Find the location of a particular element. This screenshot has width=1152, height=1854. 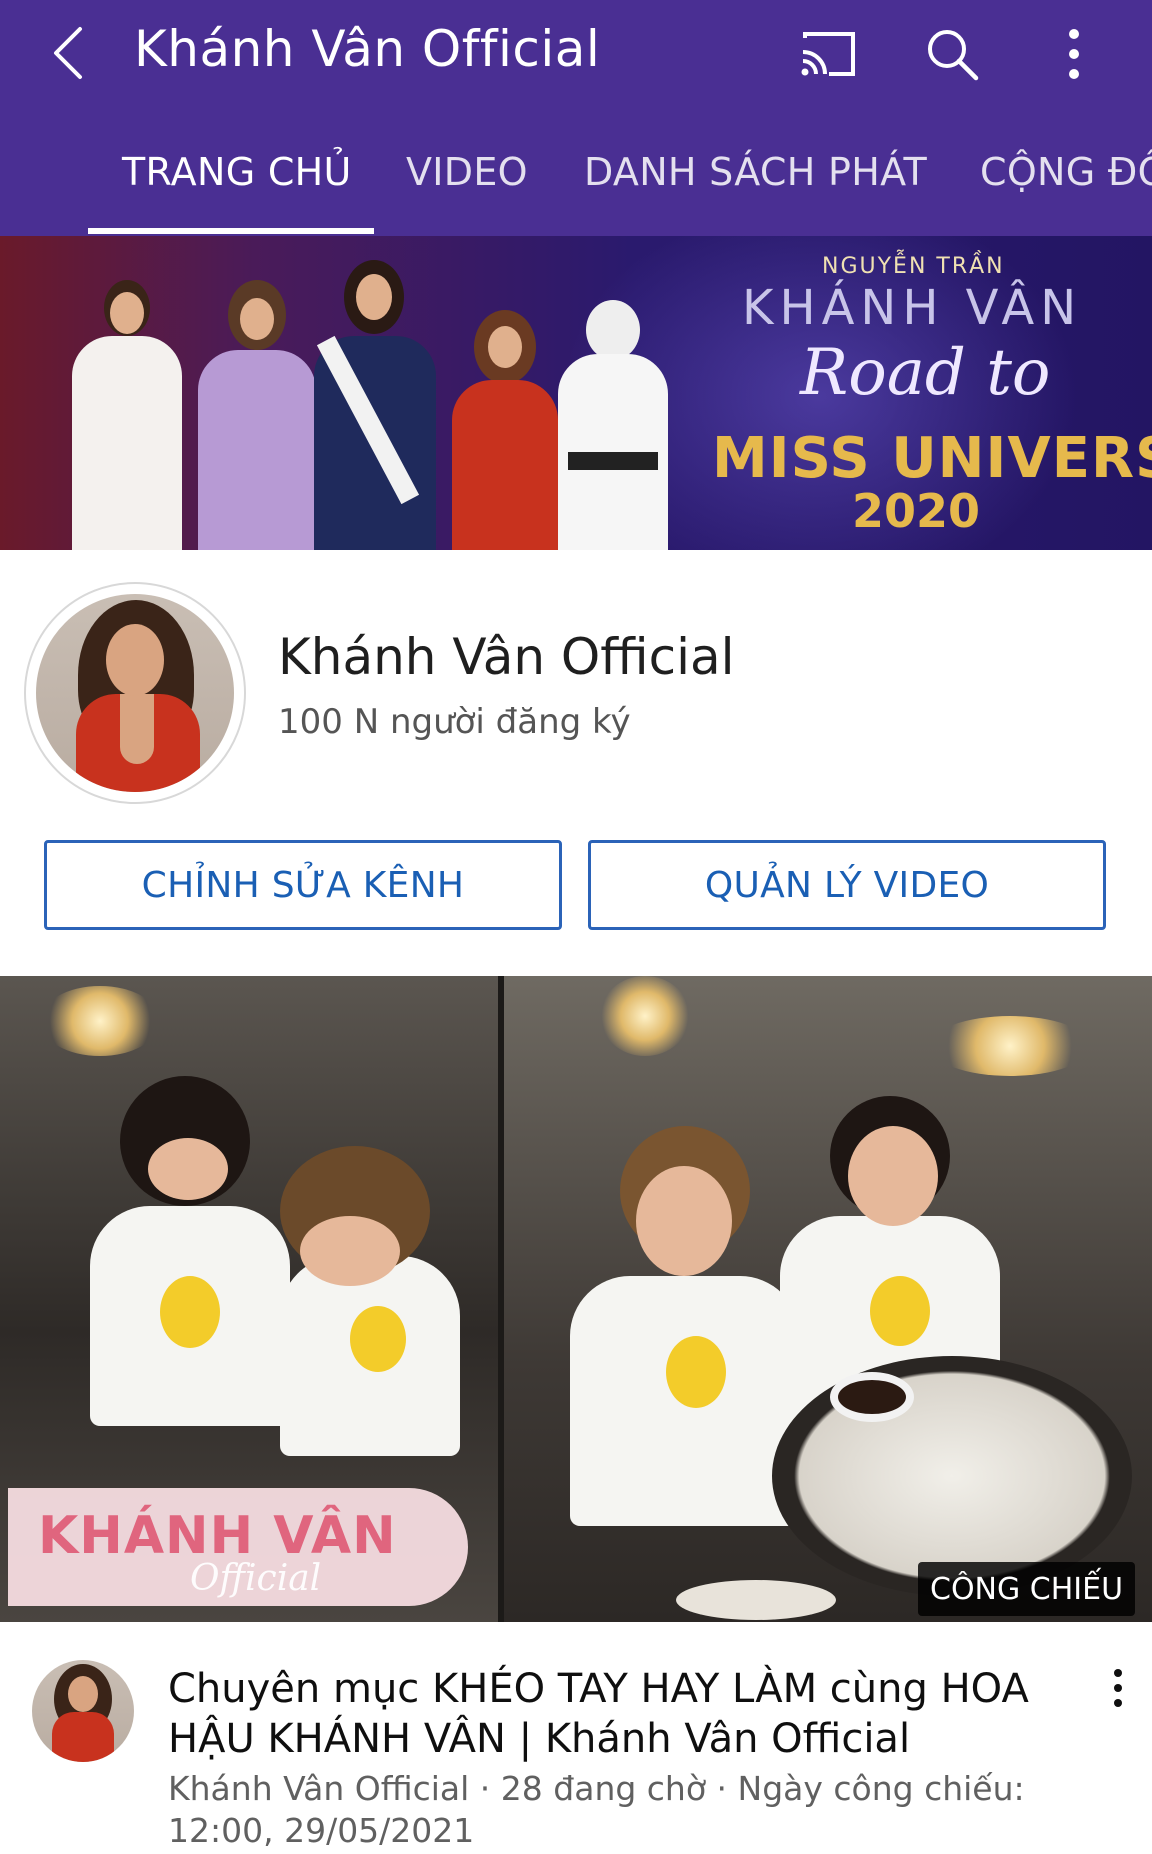

banner-figure-navy-sash is located at coordinates (375, 405).